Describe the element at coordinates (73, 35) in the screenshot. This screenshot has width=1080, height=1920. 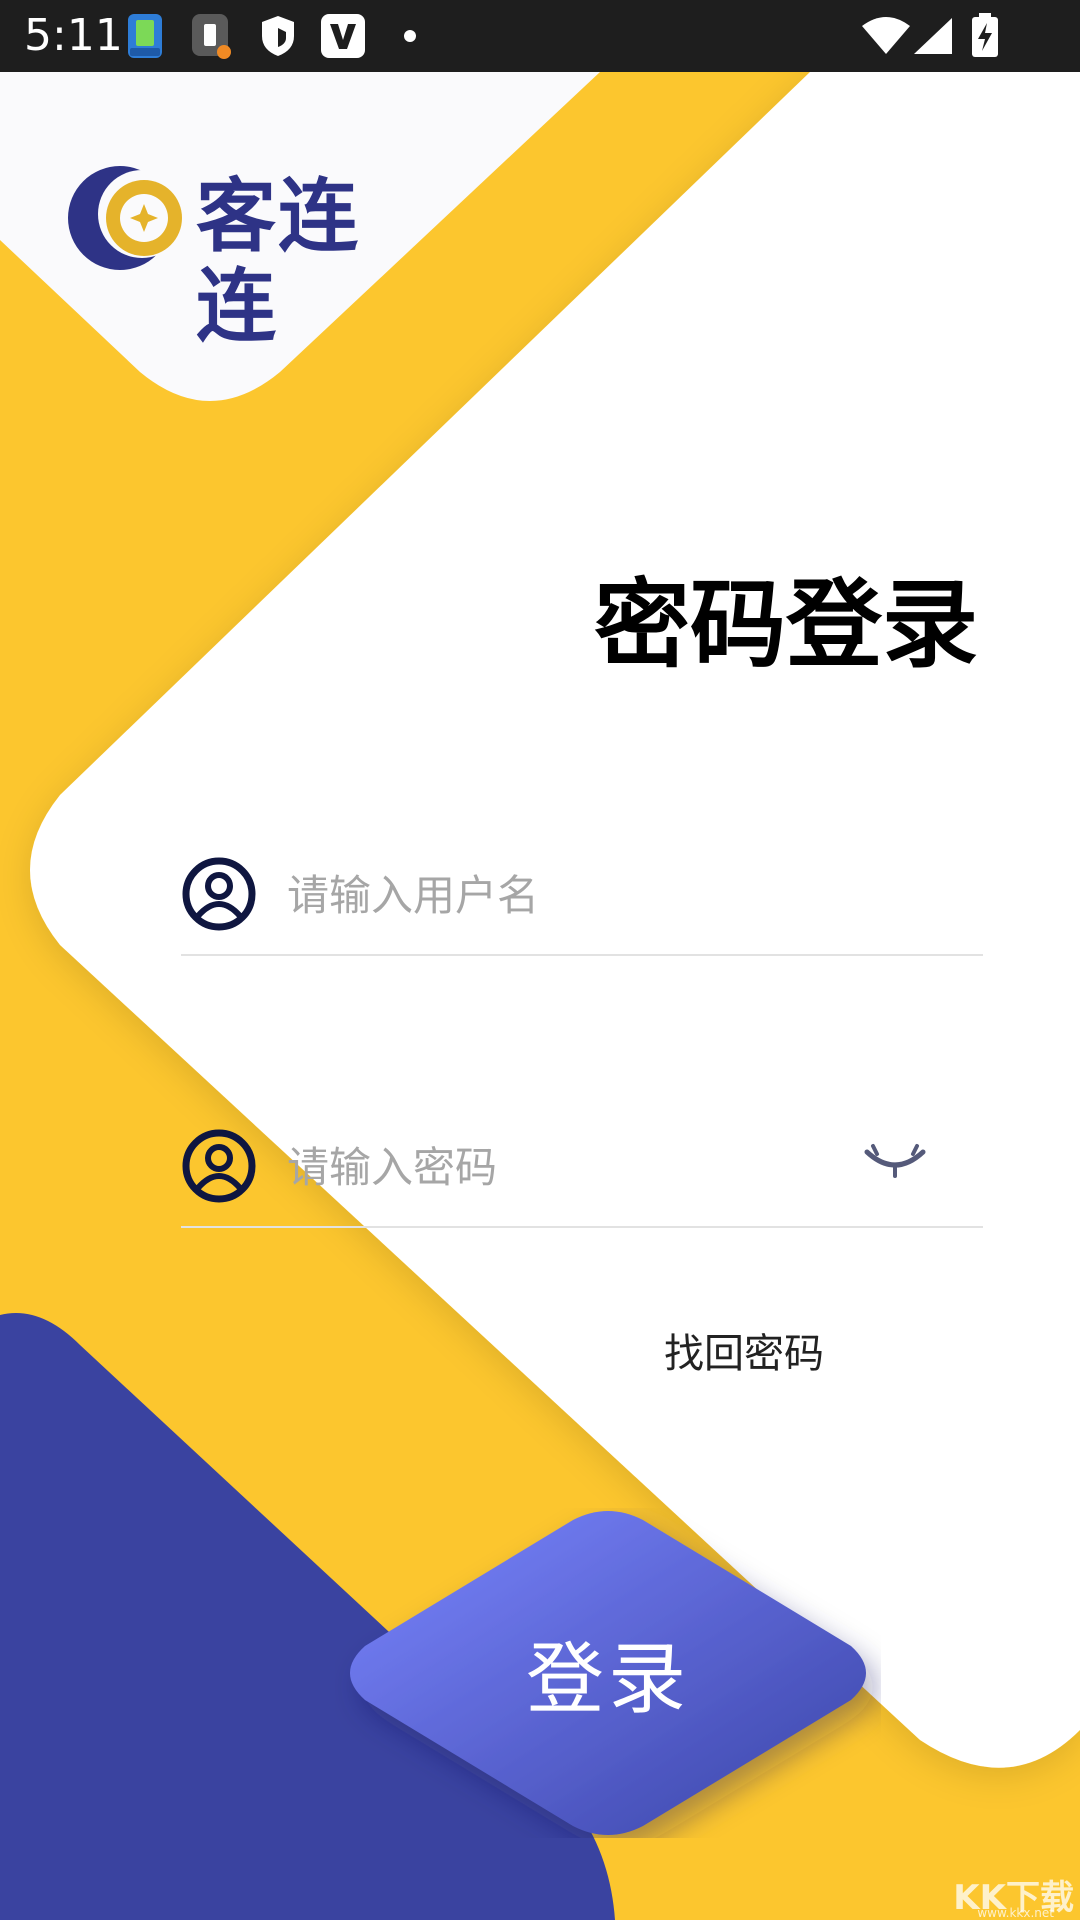
I see `status-time: 5:11` at that location.